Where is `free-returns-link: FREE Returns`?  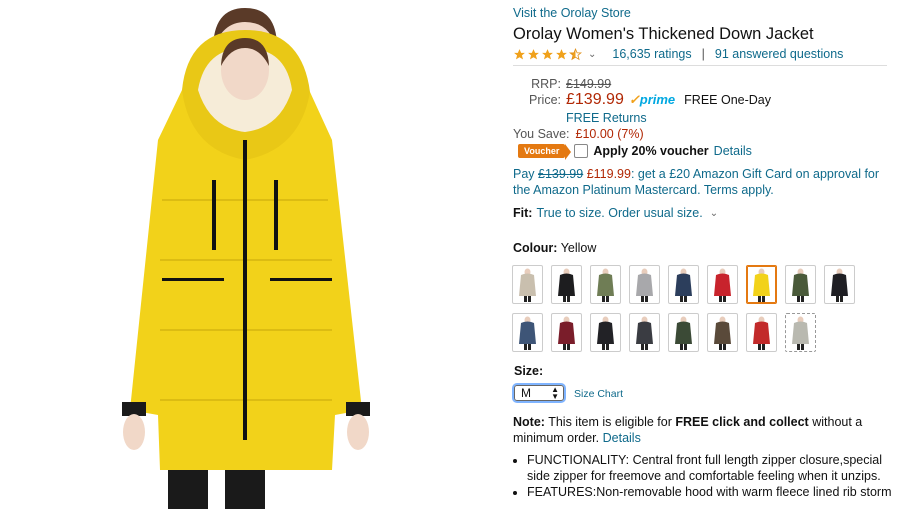
free-returns-link: FREE Returns is located at coordinates (606, 118).